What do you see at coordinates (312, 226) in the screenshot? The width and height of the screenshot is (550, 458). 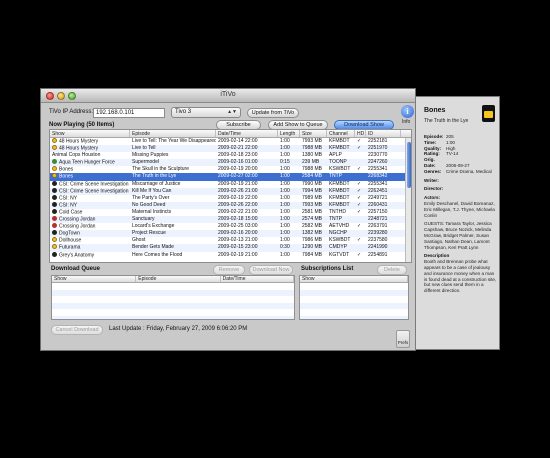 I see `cell-text: 2582 MB` at bounding box center [312, 226].